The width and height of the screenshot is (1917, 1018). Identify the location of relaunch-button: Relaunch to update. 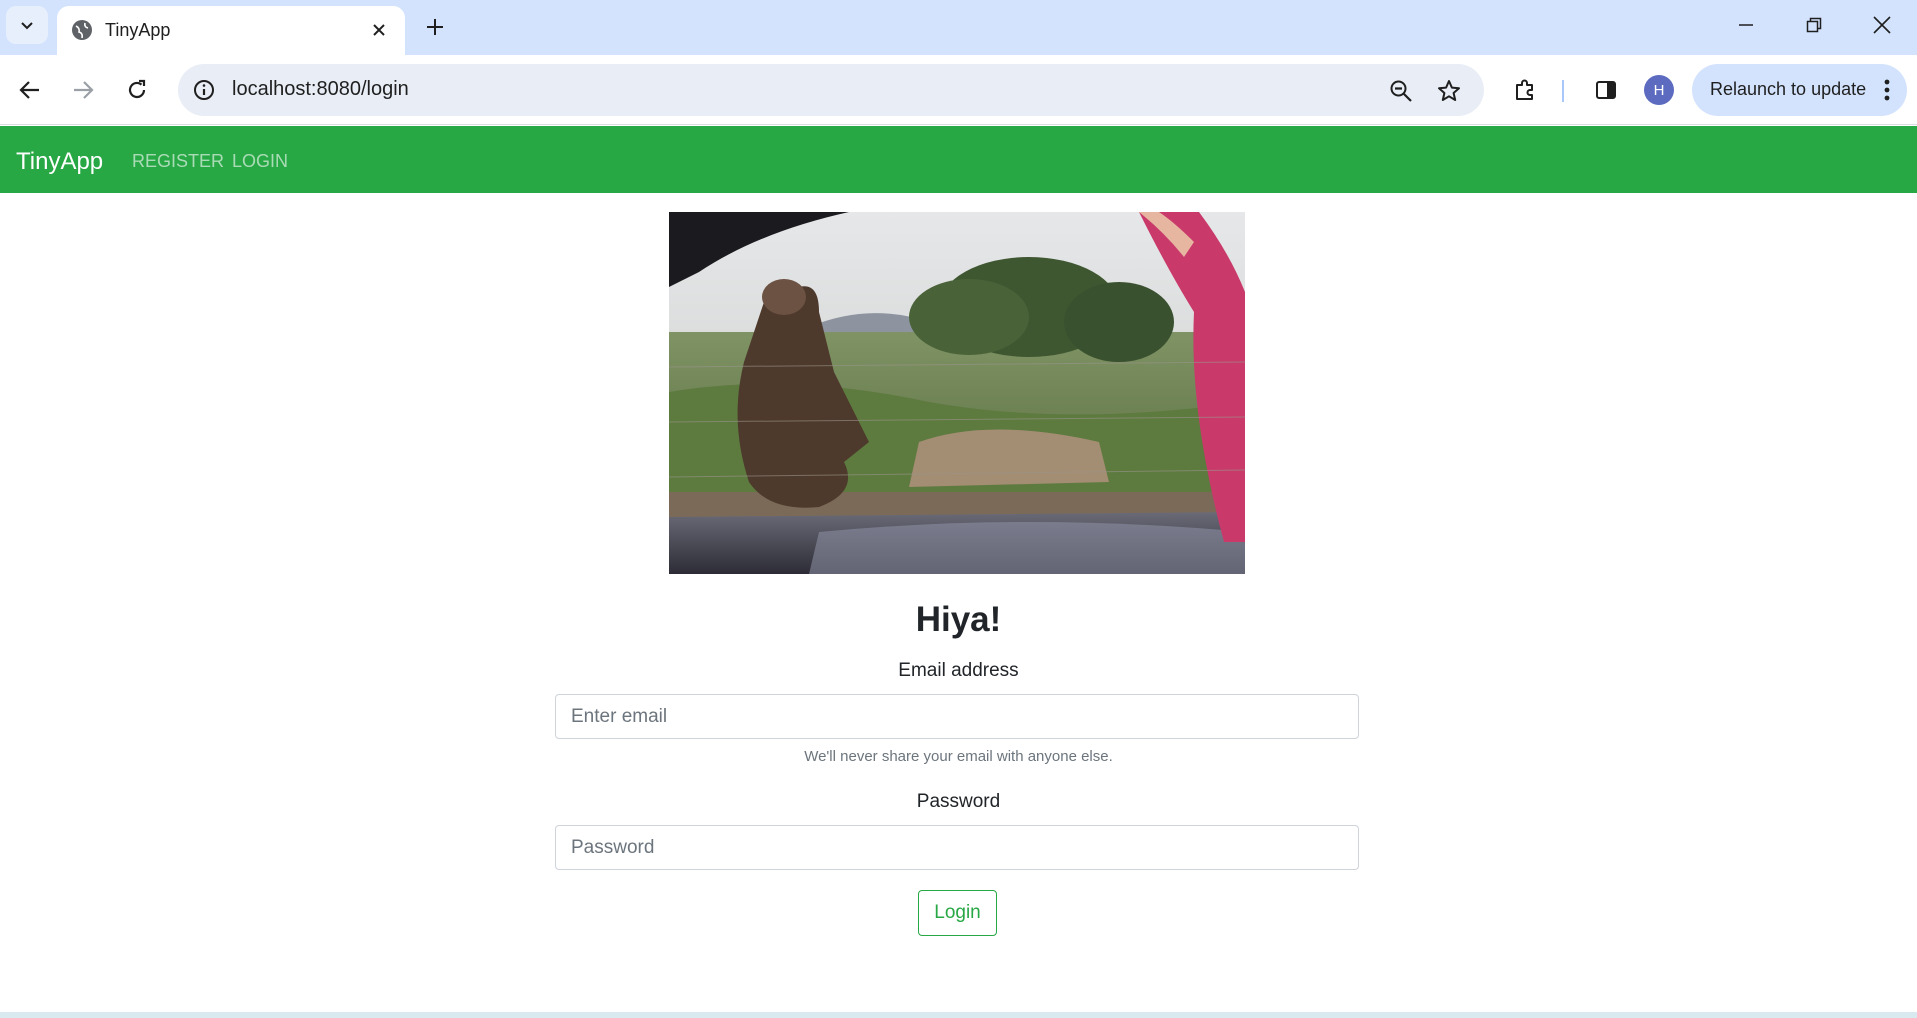
(1799, 90).